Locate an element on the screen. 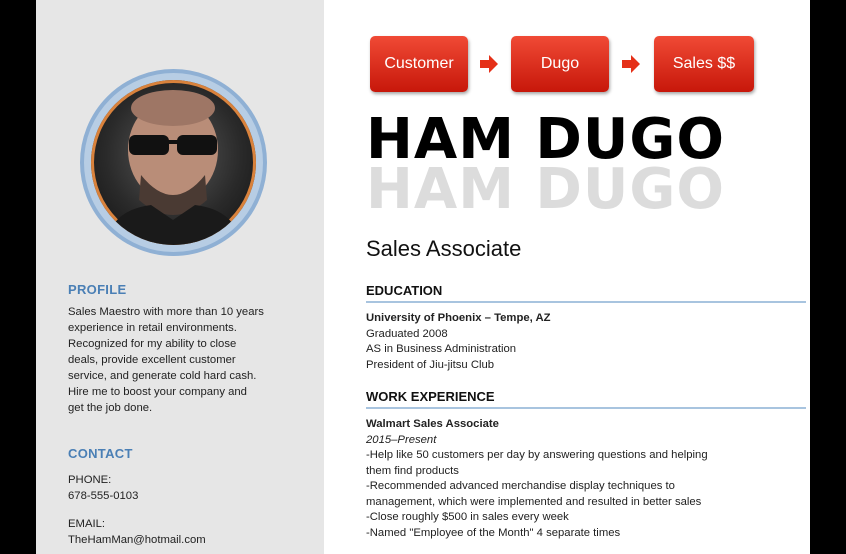 The width and height of the screenshot is (846, 554). flow-step-sales: Sales $$ is located at coordinates (704, 64).